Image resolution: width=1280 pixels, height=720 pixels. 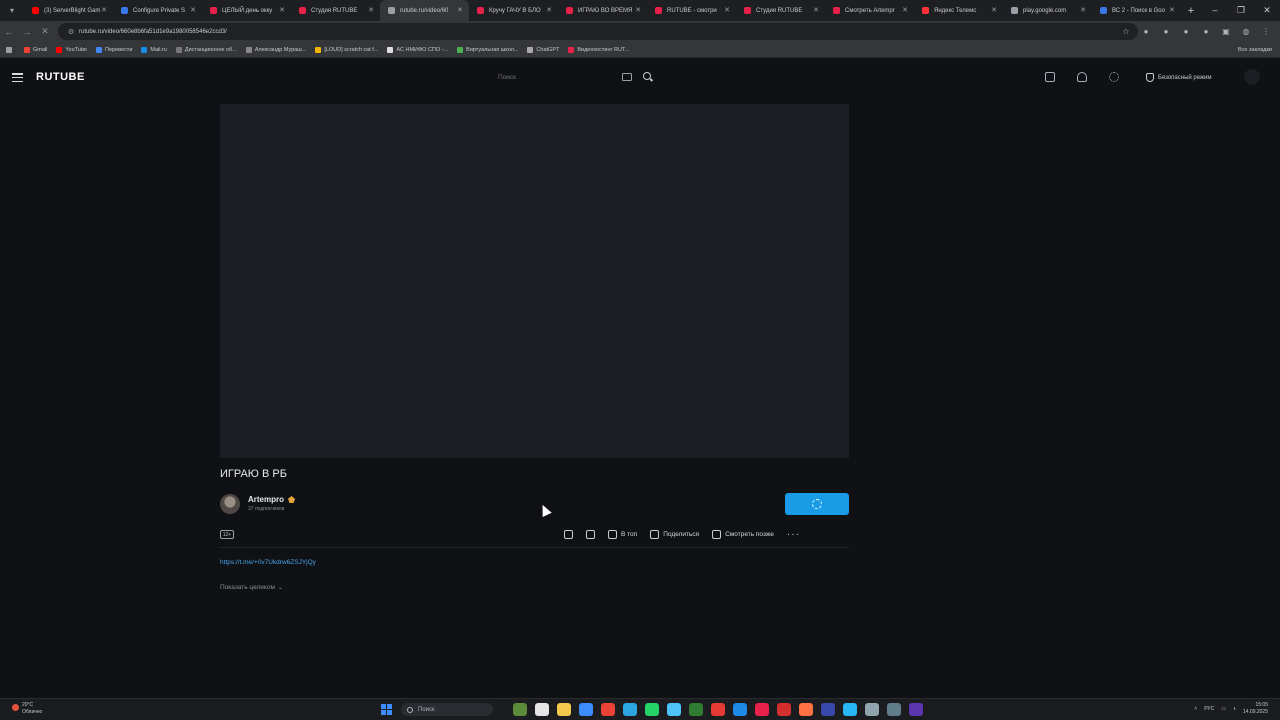 I want to click on site-info-icon: ⚙, so click(x=72, y=32).